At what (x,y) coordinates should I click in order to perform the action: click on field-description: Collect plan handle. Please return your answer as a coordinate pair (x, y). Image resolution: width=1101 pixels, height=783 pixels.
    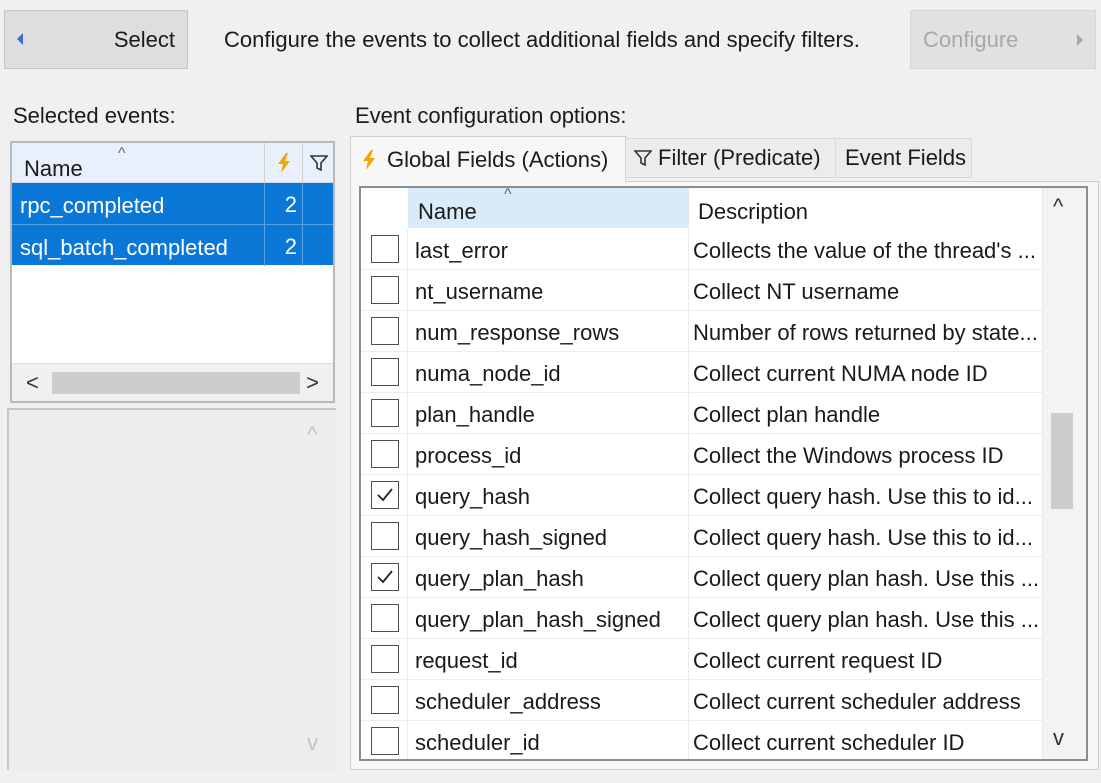
    Looking at the image, I should click on (787, 414).